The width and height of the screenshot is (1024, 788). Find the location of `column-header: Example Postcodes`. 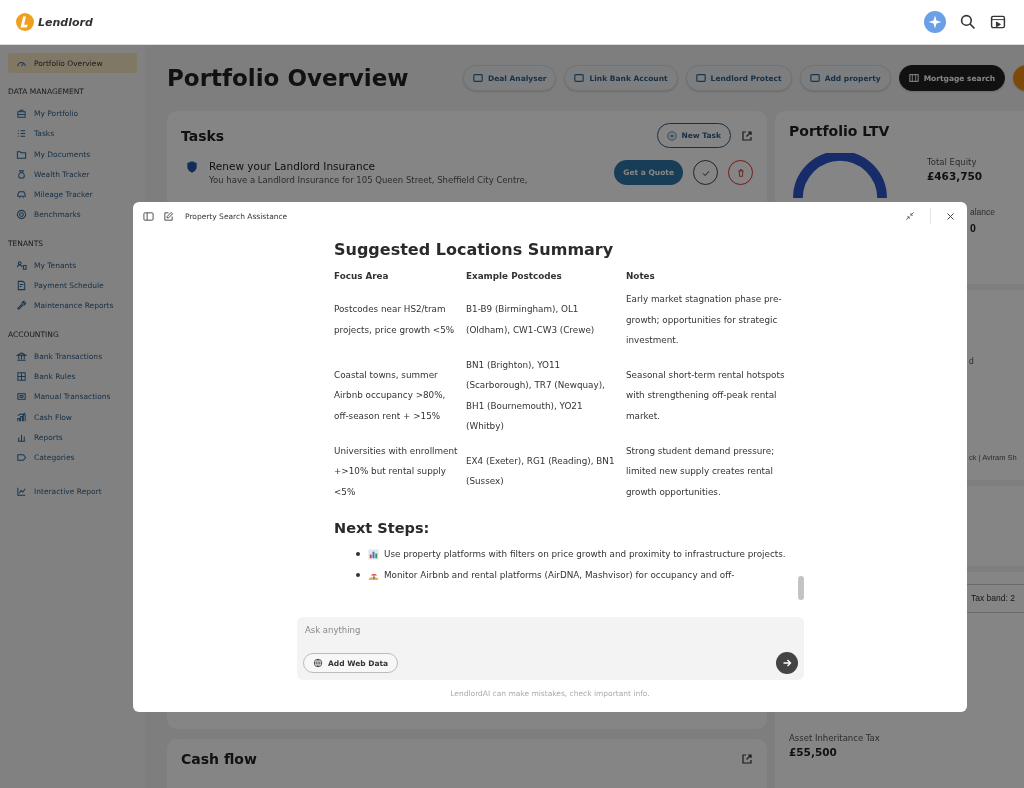

column-header: Example Postcodes is located at coordinates (546, 280).